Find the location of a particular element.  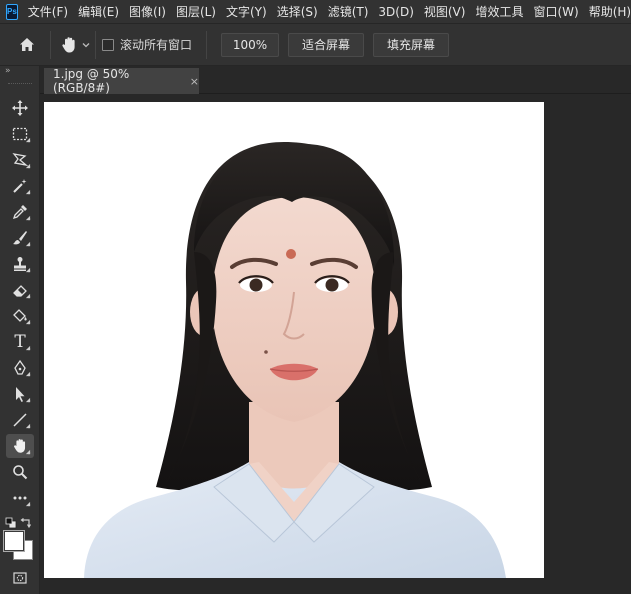

menu-plugins: 增效工具 is located at coordinates (499, 11).